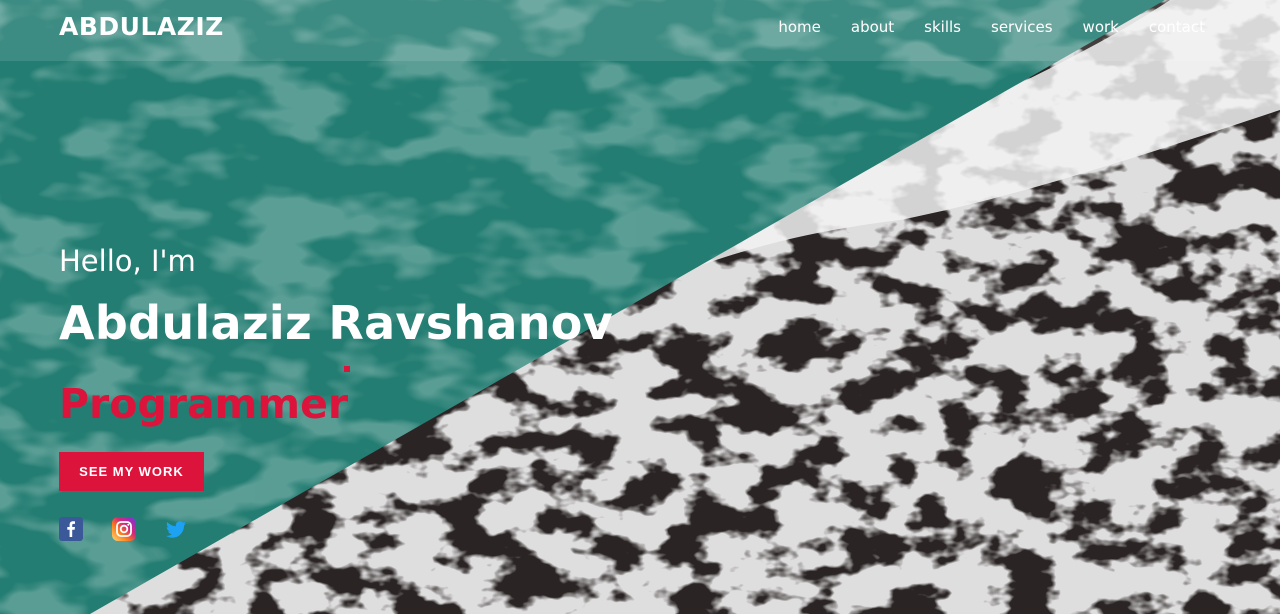 The image size is (1280, 614). Describe the element at coordinates (347, 369) in the screenshot. I see `typing-cursor-dot` at that location.